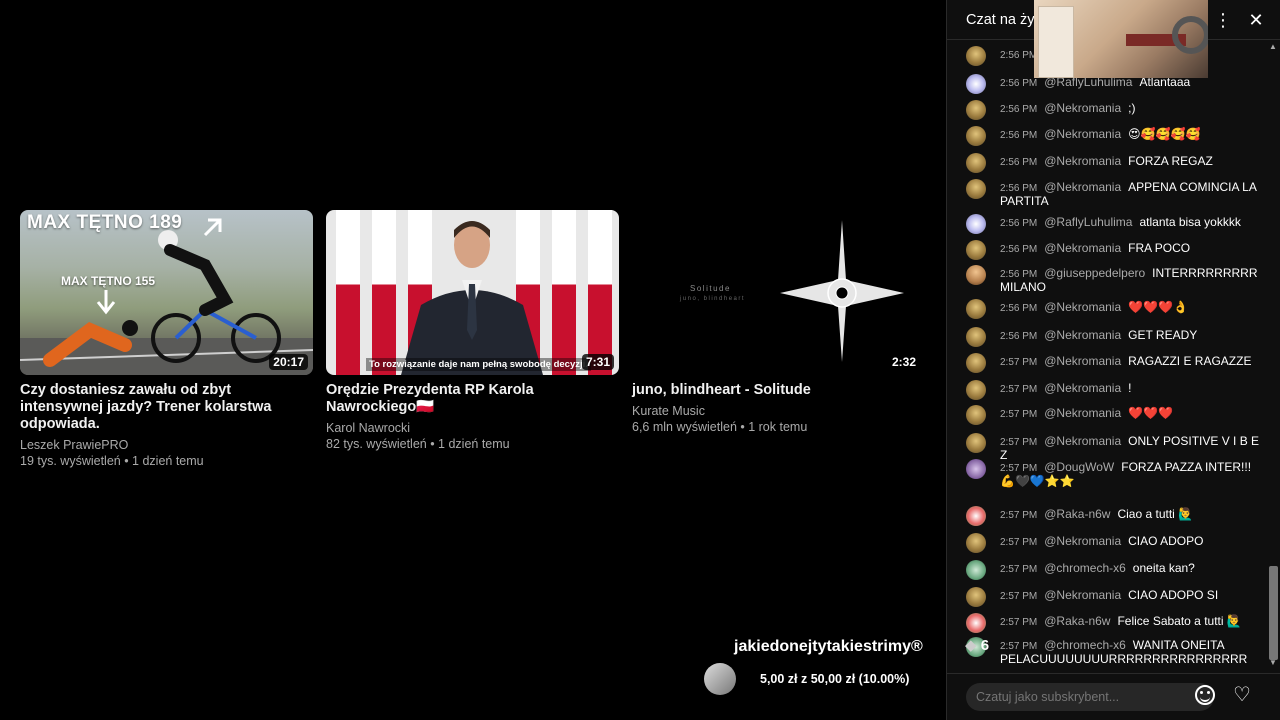 This screenshot has width=1280, height=720. I want to click on channel-name: Karol Nawrocki, so click(472, 428).